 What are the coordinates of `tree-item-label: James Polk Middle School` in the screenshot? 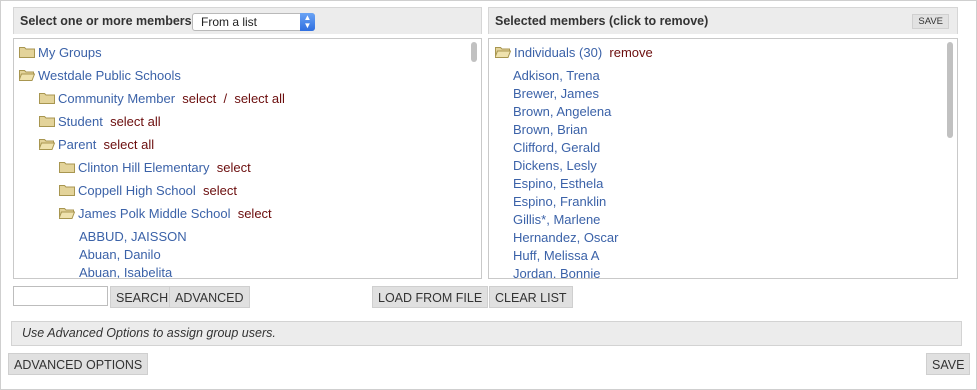 It's located at (154, 213).